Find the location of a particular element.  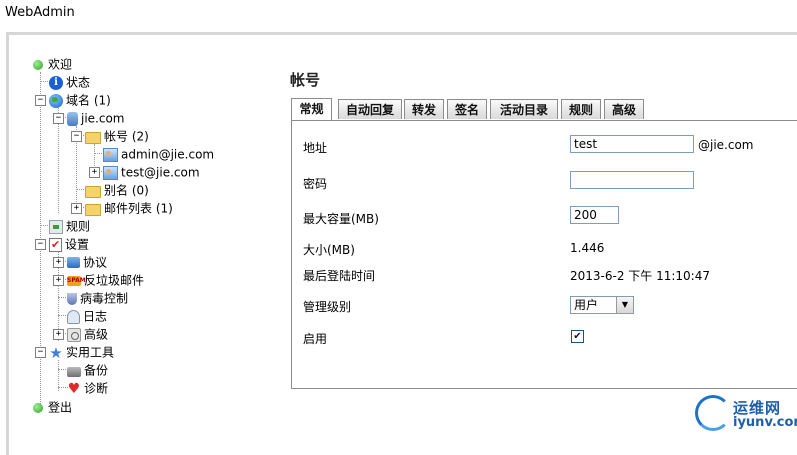

password-label: 密码 is located at coordinates (315, 184).